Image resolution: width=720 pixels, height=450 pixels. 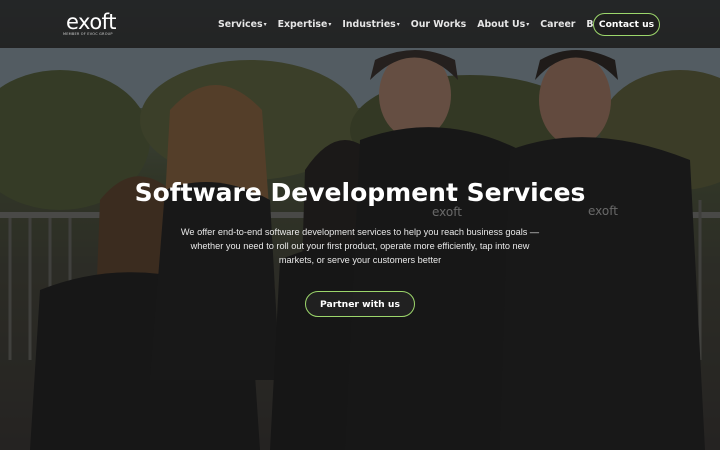 What do you see at coordinates (626, 24) in the screenshot?
I see `contact-us-button: Contact us` at bounding box center [626, 24].